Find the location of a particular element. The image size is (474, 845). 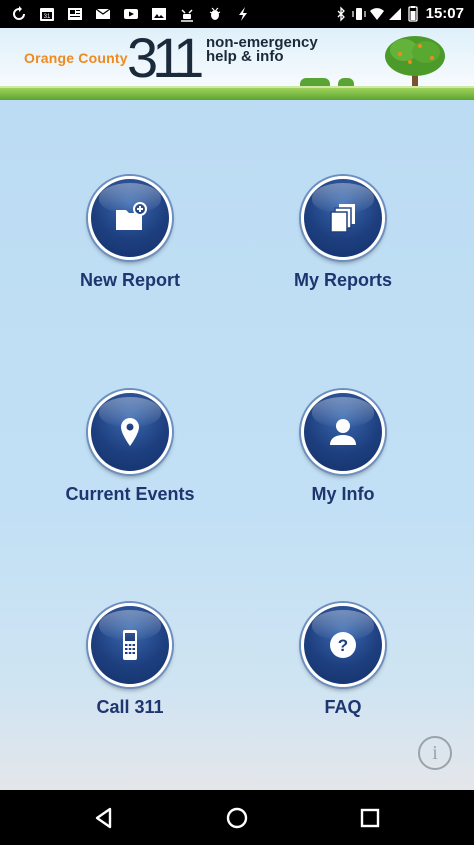

signal-icon is located at coordinates (395, 14).